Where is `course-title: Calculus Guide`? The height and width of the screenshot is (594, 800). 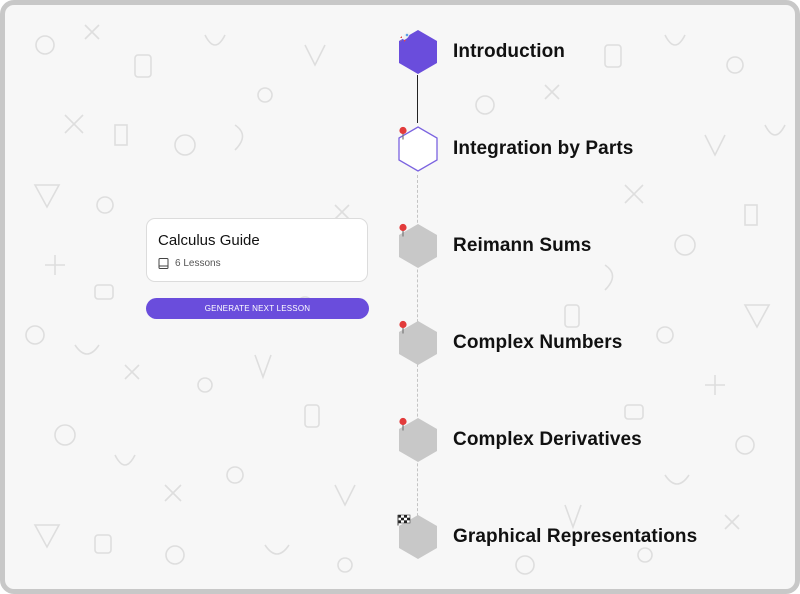 course-title: Calculus Guide is located at coordinates (209, 240).